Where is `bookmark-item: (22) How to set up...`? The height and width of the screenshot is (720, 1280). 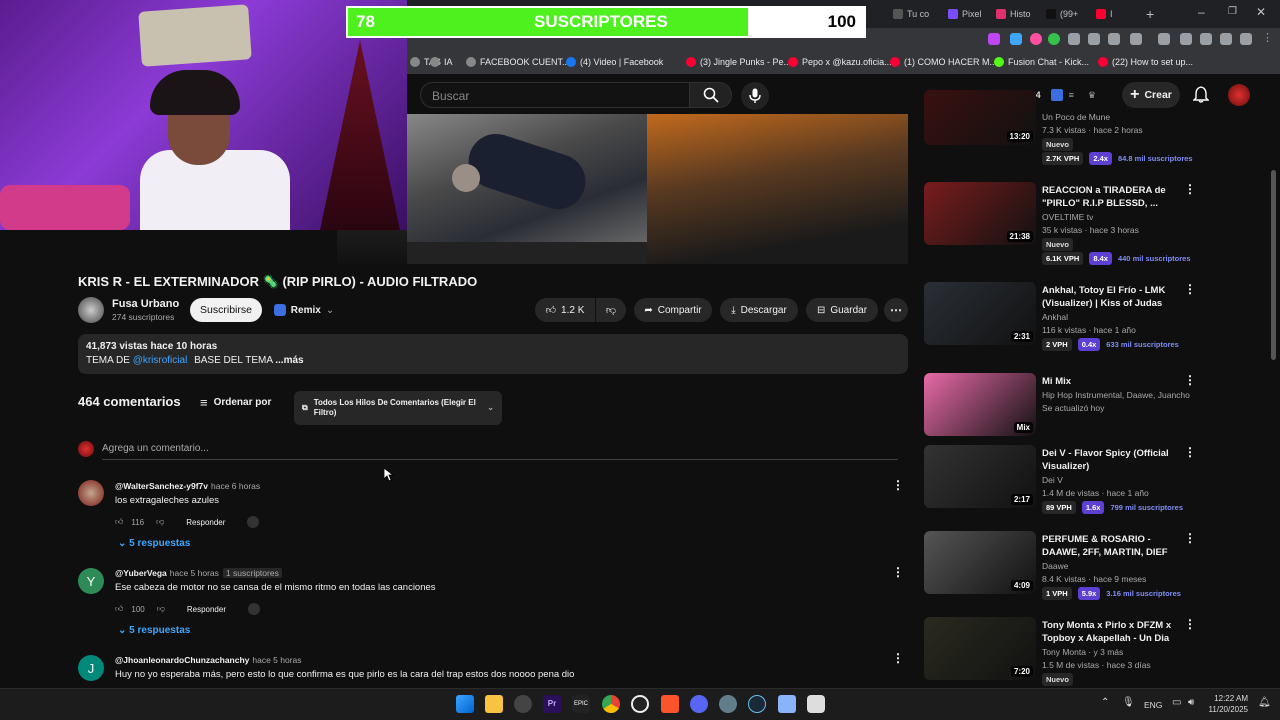 bookmark-item: (22) How to set up... is located at coordinates (1145, 62).